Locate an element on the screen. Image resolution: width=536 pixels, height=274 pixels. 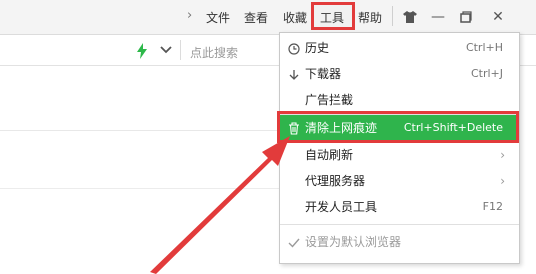
menu-item-proxy: 代理服务器 › is located at coordinates (399, 181).